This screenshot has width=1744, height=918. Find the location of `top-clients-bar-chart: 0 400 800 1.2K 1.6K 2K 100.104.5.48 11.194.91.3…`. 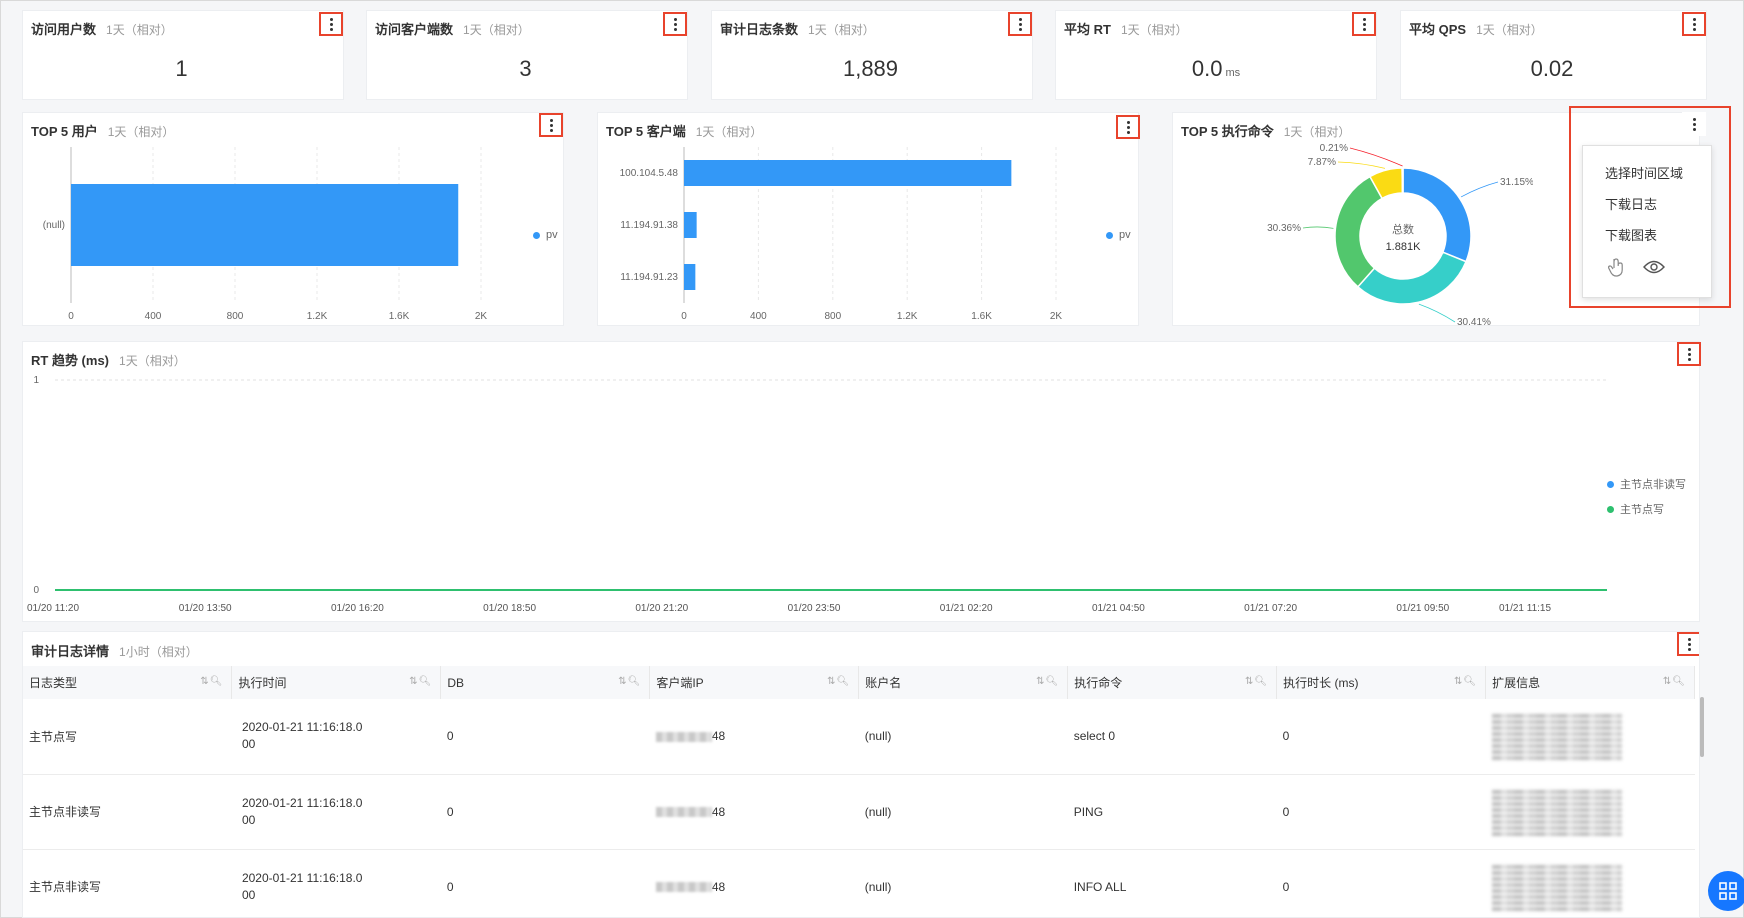

top-clients-bar-chart: 0 400 800 1.2K 1.6K 2K 100.104.5.48 11.194.91.3… is located at coordinates (841, 234).